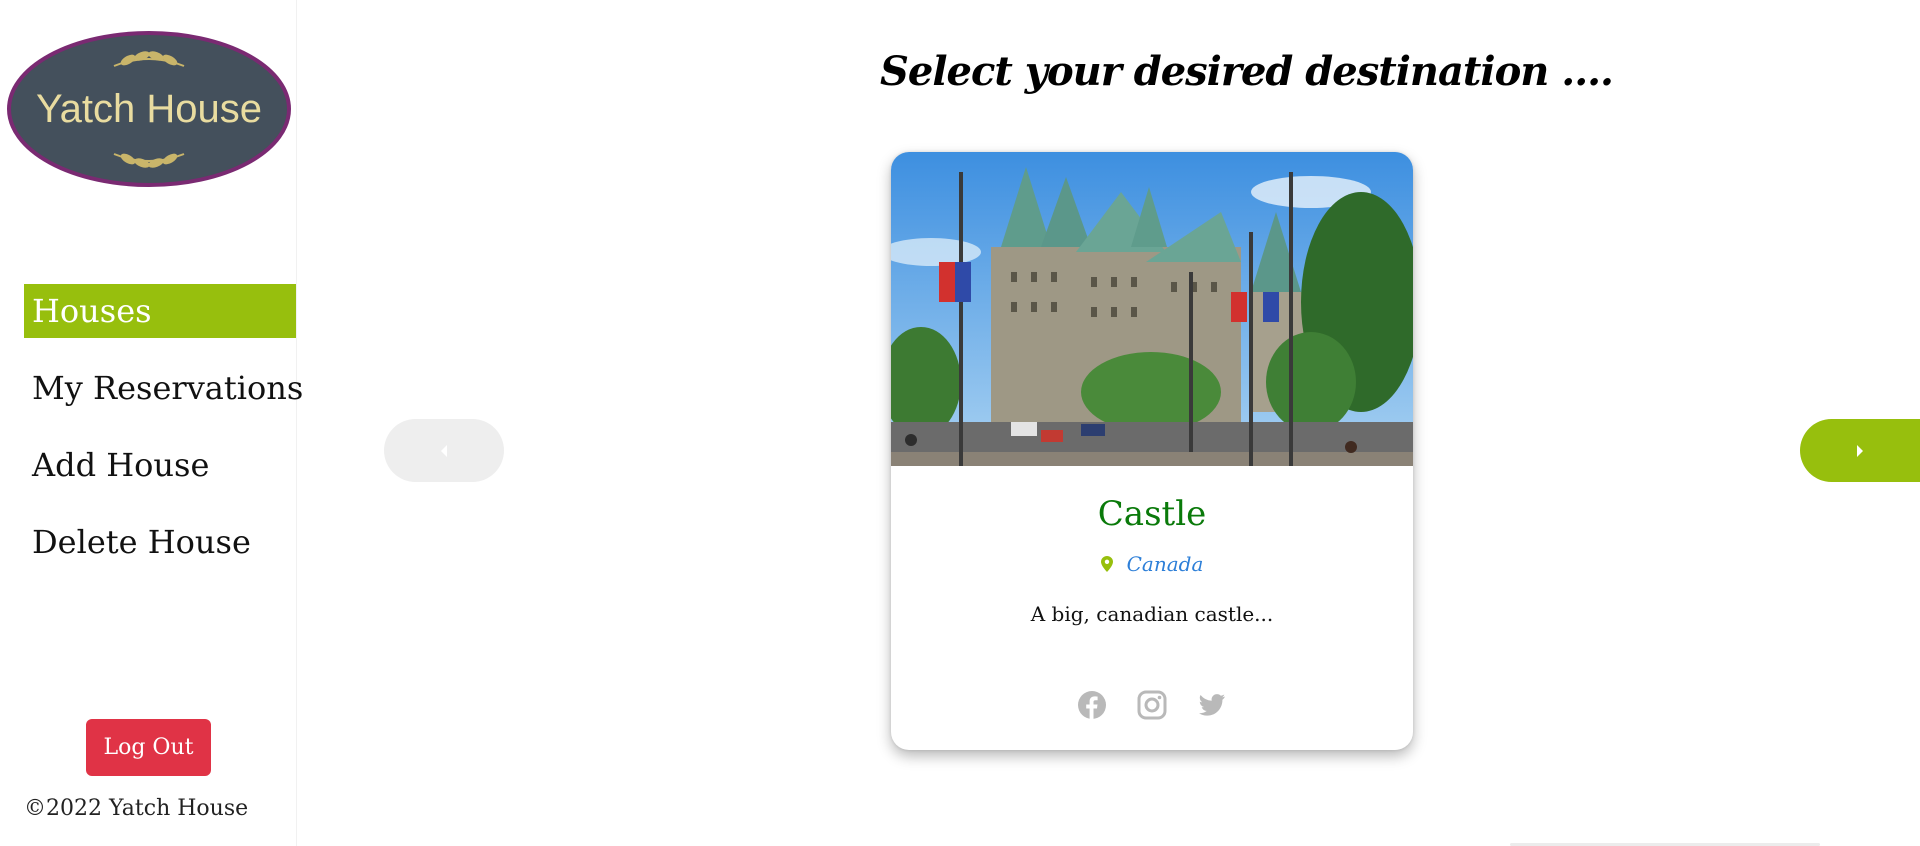 This screenshot has width=1920, height=846. What do you see at coordinates (160, 465) in the screenshot?
I see `sidebar-item-add-house: Add House` at bounding box center [160, 465].